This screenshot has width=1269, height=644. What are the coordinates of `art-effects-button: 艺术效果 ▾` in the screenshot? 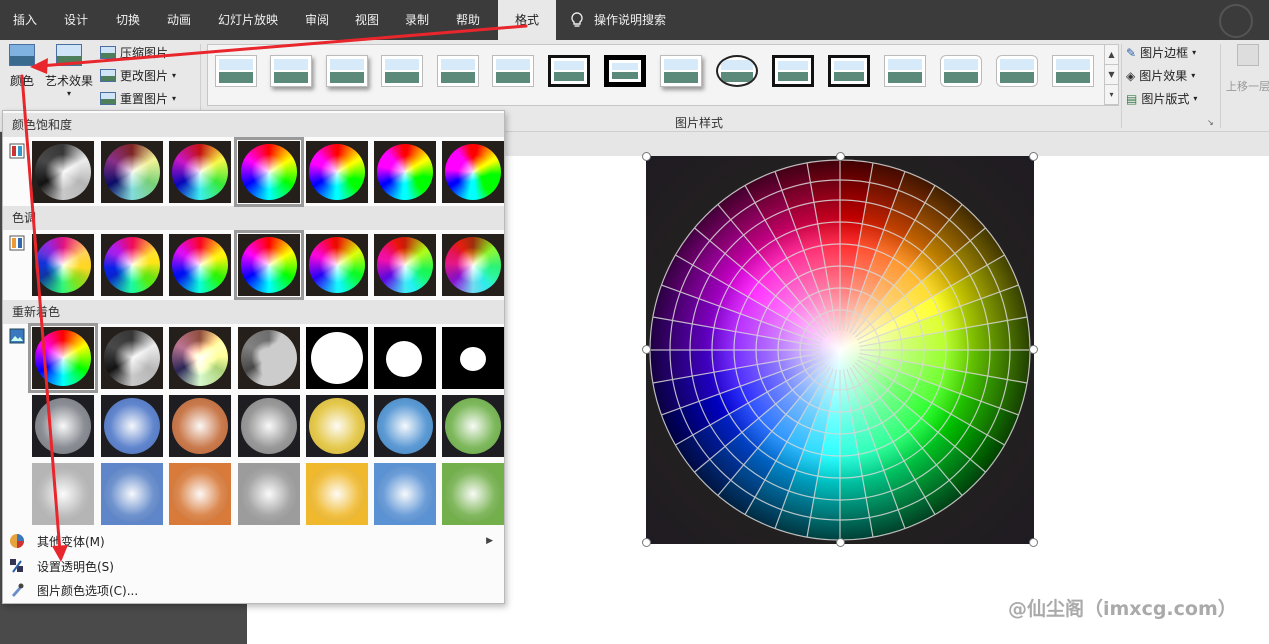 It's located at (69, 71).